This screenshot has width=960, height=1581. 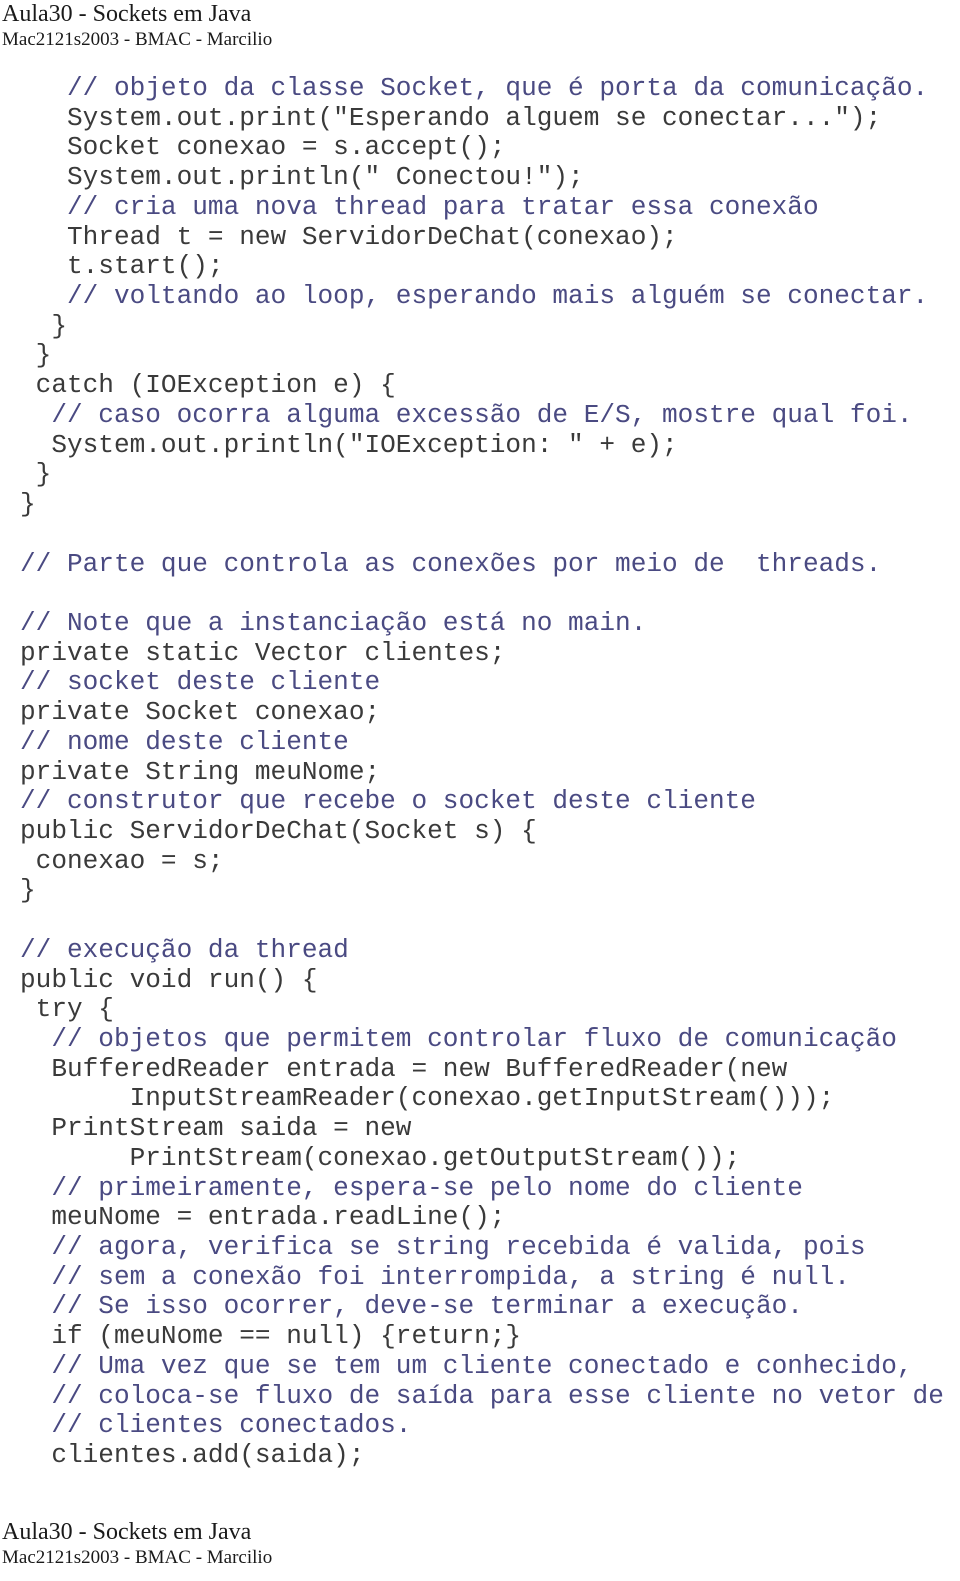 I want to click on code-line: public void run() {, so click(x=169, y=979).